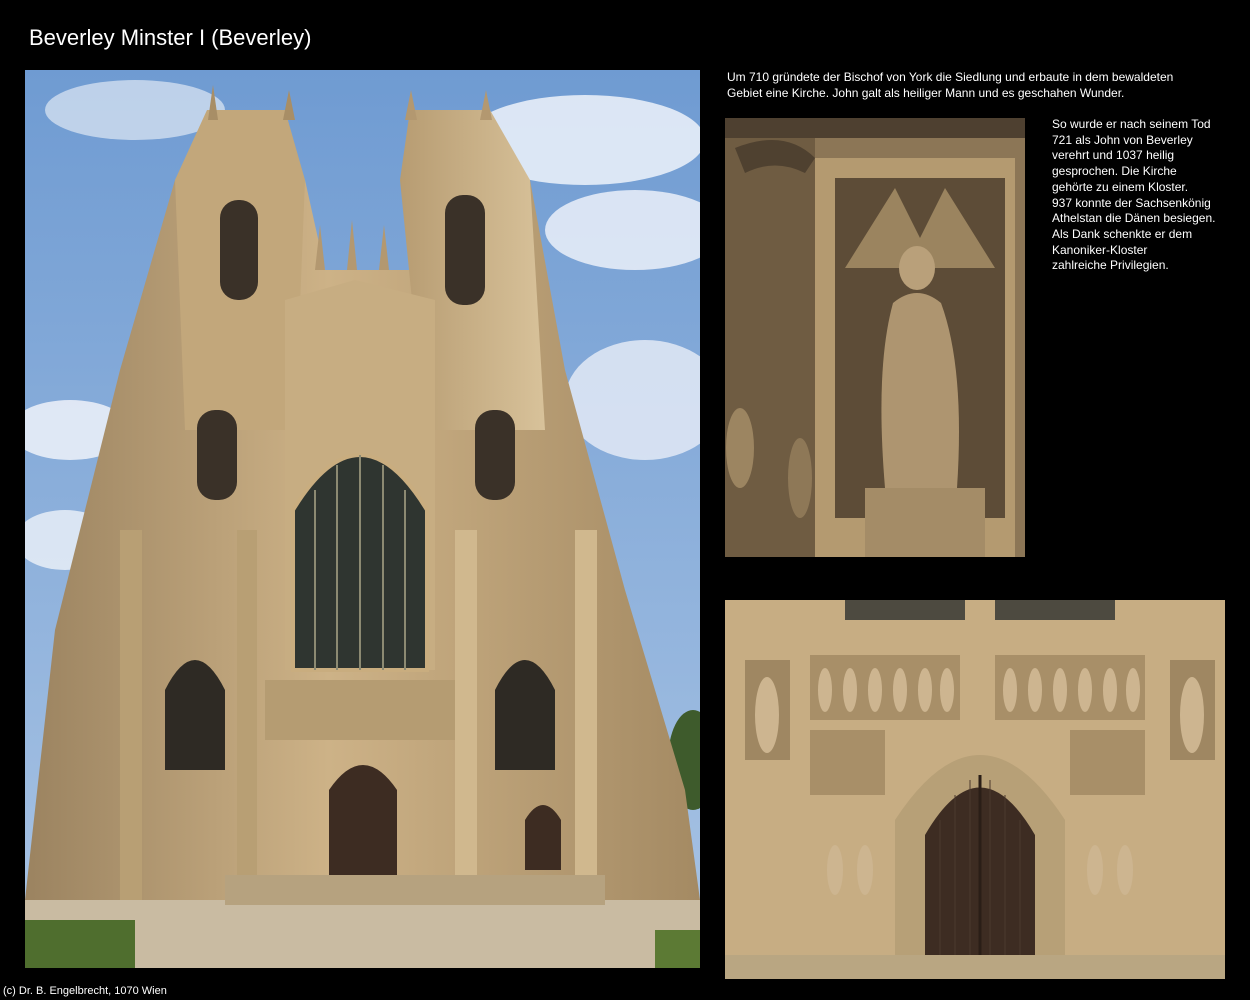 This screenshot has width=1250, height=1000. Describe the element at coordinates (875, 337) in the screenshot. I see `statue-niche-photo` at that location.